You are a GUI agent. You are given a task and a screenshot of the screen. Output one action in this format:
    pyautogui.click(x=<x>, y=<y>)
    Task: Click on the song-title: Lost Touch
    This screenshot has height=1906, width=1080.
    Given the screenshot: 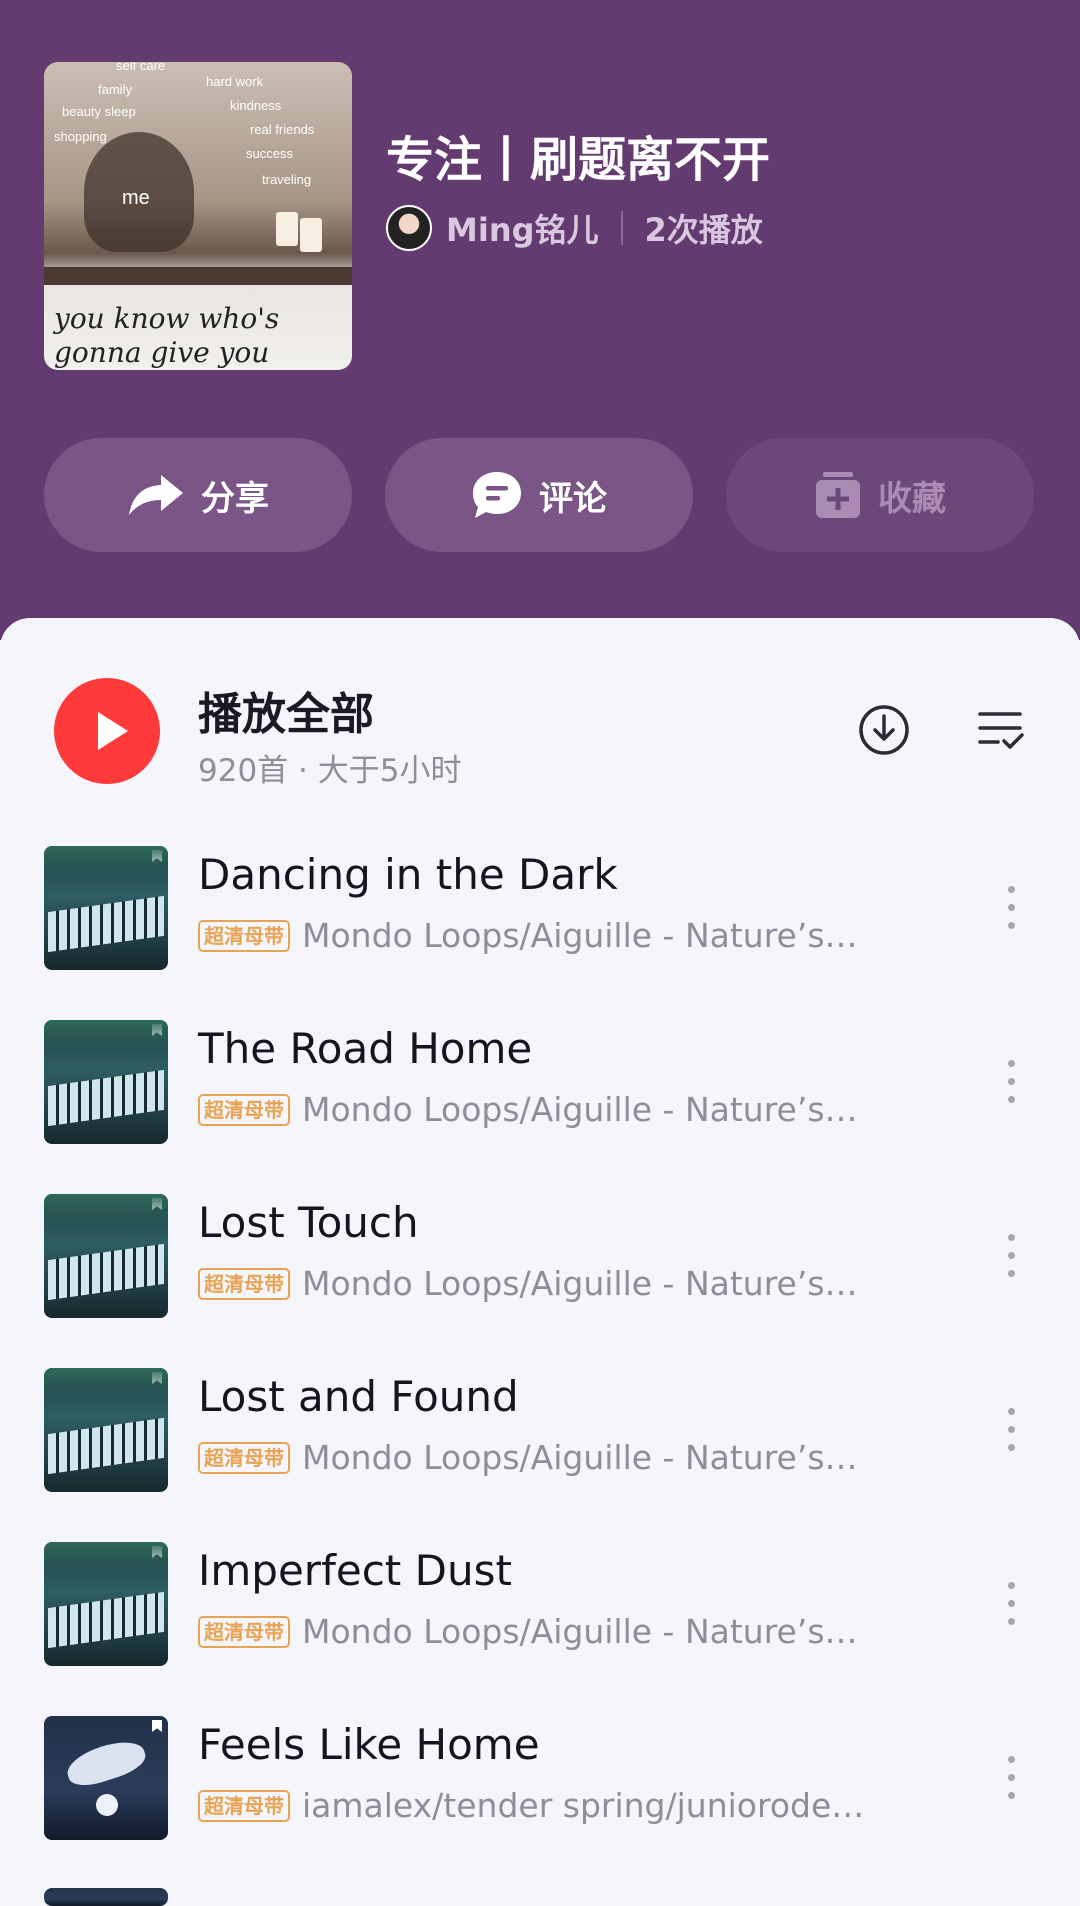 What is the action you would take?
    pyautogui.click(x=308, y=1222)
    